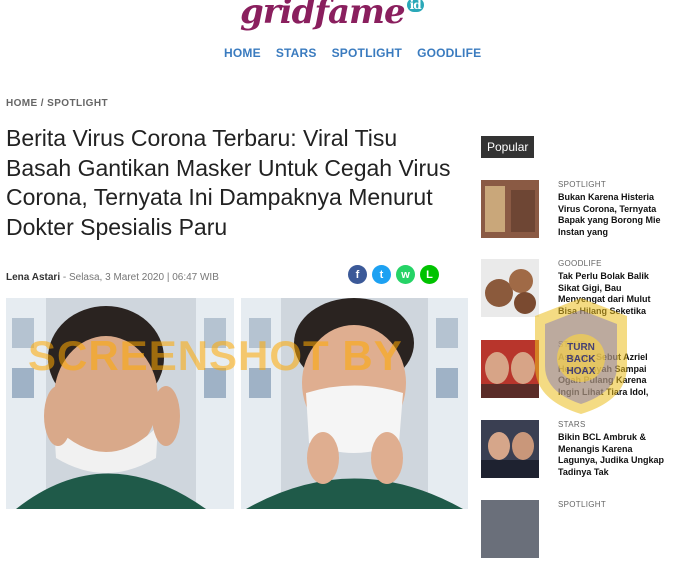 Image resolution: width=678 pixels, height=562 pixels. I want to click on facebook-icon: f, so click(357, 274).